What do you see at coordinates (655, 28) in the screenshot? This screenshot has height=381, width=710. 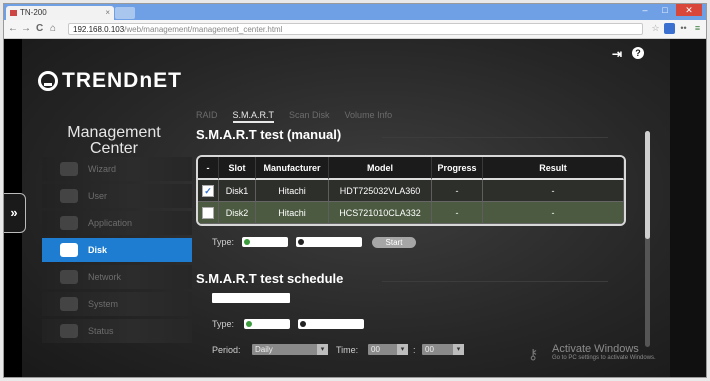 I see `star-icon: ☆` at bounding box center [655, 28].